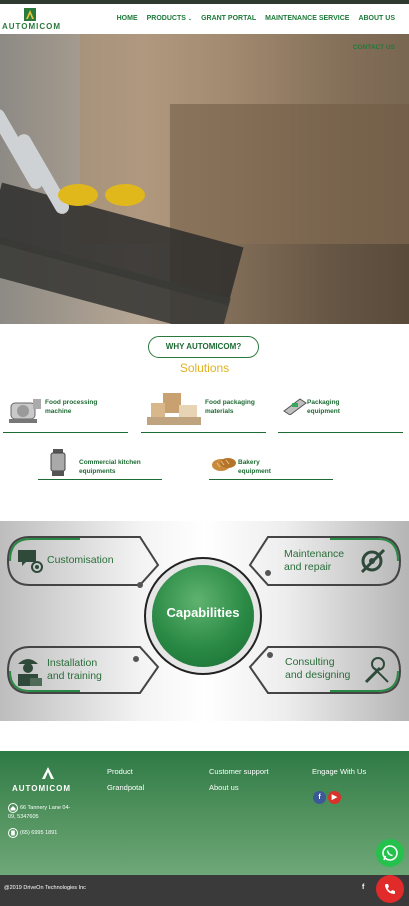  Describe the element at coordinates (97, 471) in the screenshot. I see `product-label: equipments` at that location.